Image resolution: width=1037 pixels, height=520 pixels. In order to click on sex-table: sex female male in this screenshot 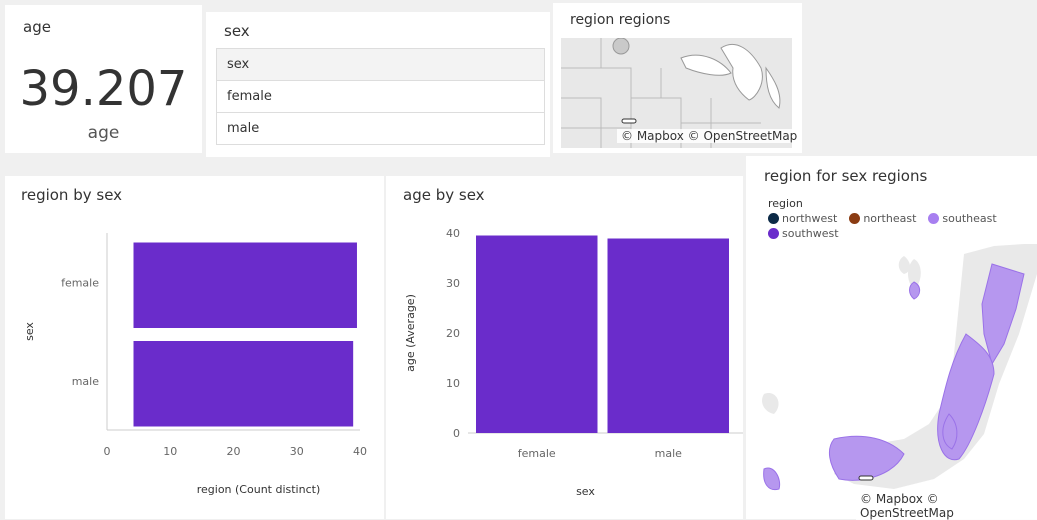, I will do `click(380, 96)`.